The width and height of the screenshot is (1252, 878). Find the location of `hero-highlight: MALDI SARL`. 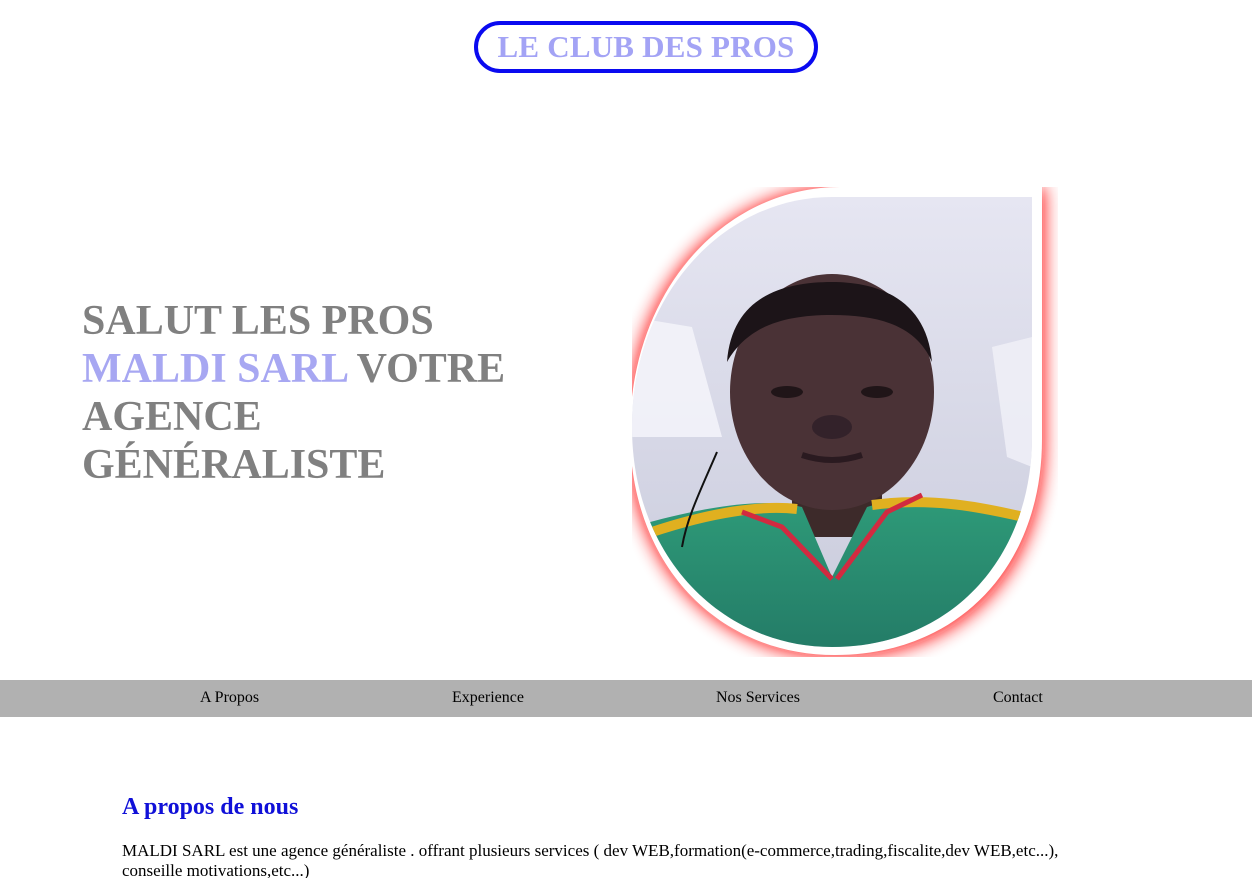

hero-highlight: MALDI SARL is located at coordinates (214, 369).